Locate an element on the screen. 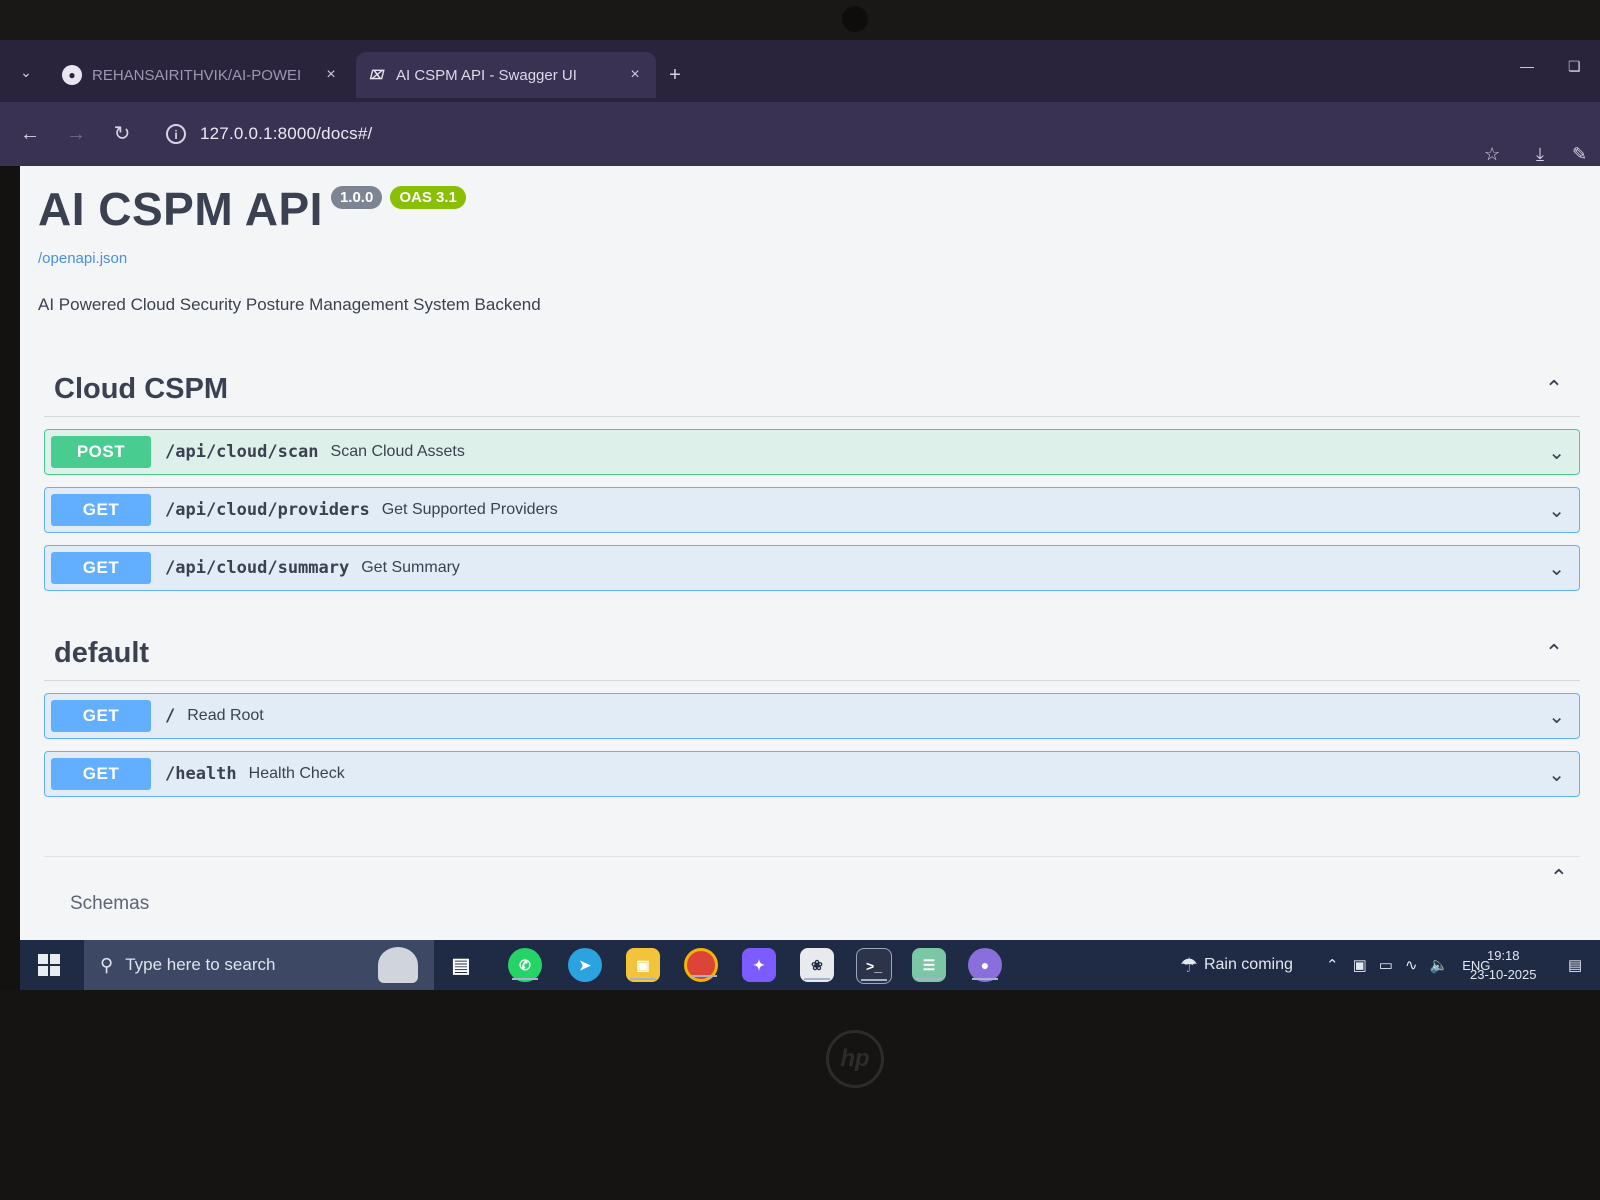 This screenshot has height=1200, width=1600. site-info-icon: i is located at coordinates (176, 134).